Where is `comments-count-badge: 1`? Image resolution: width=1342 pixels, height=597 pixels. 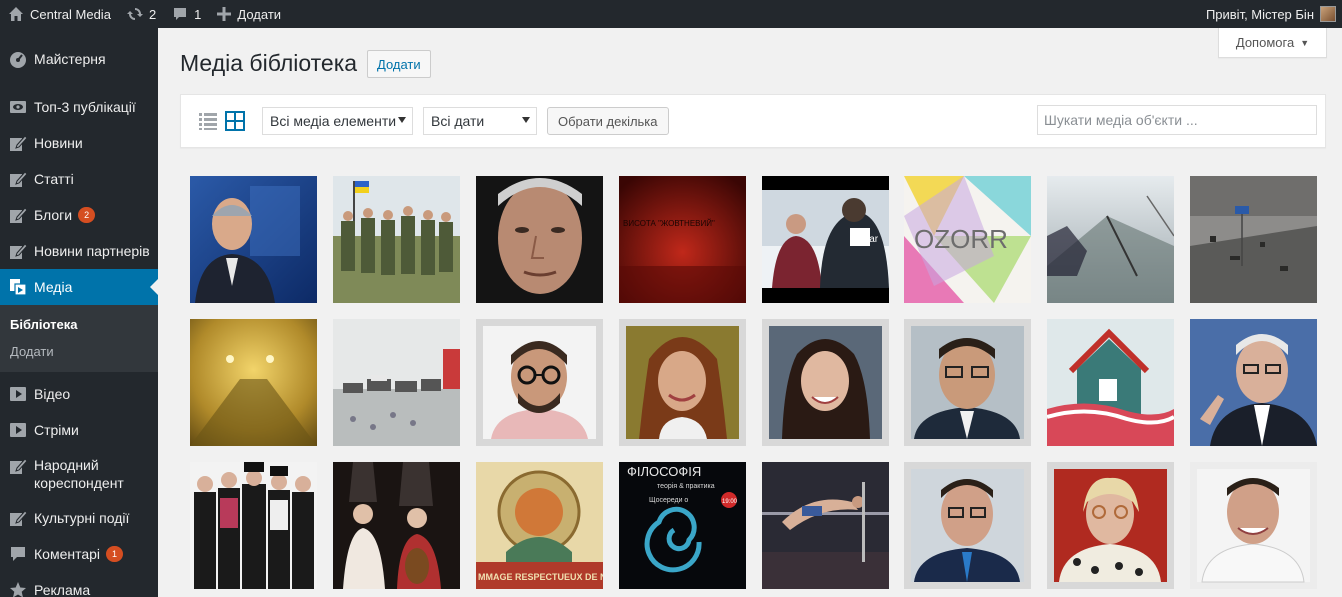
comments-count-badge: 1 is located at coordinates (115, 554).